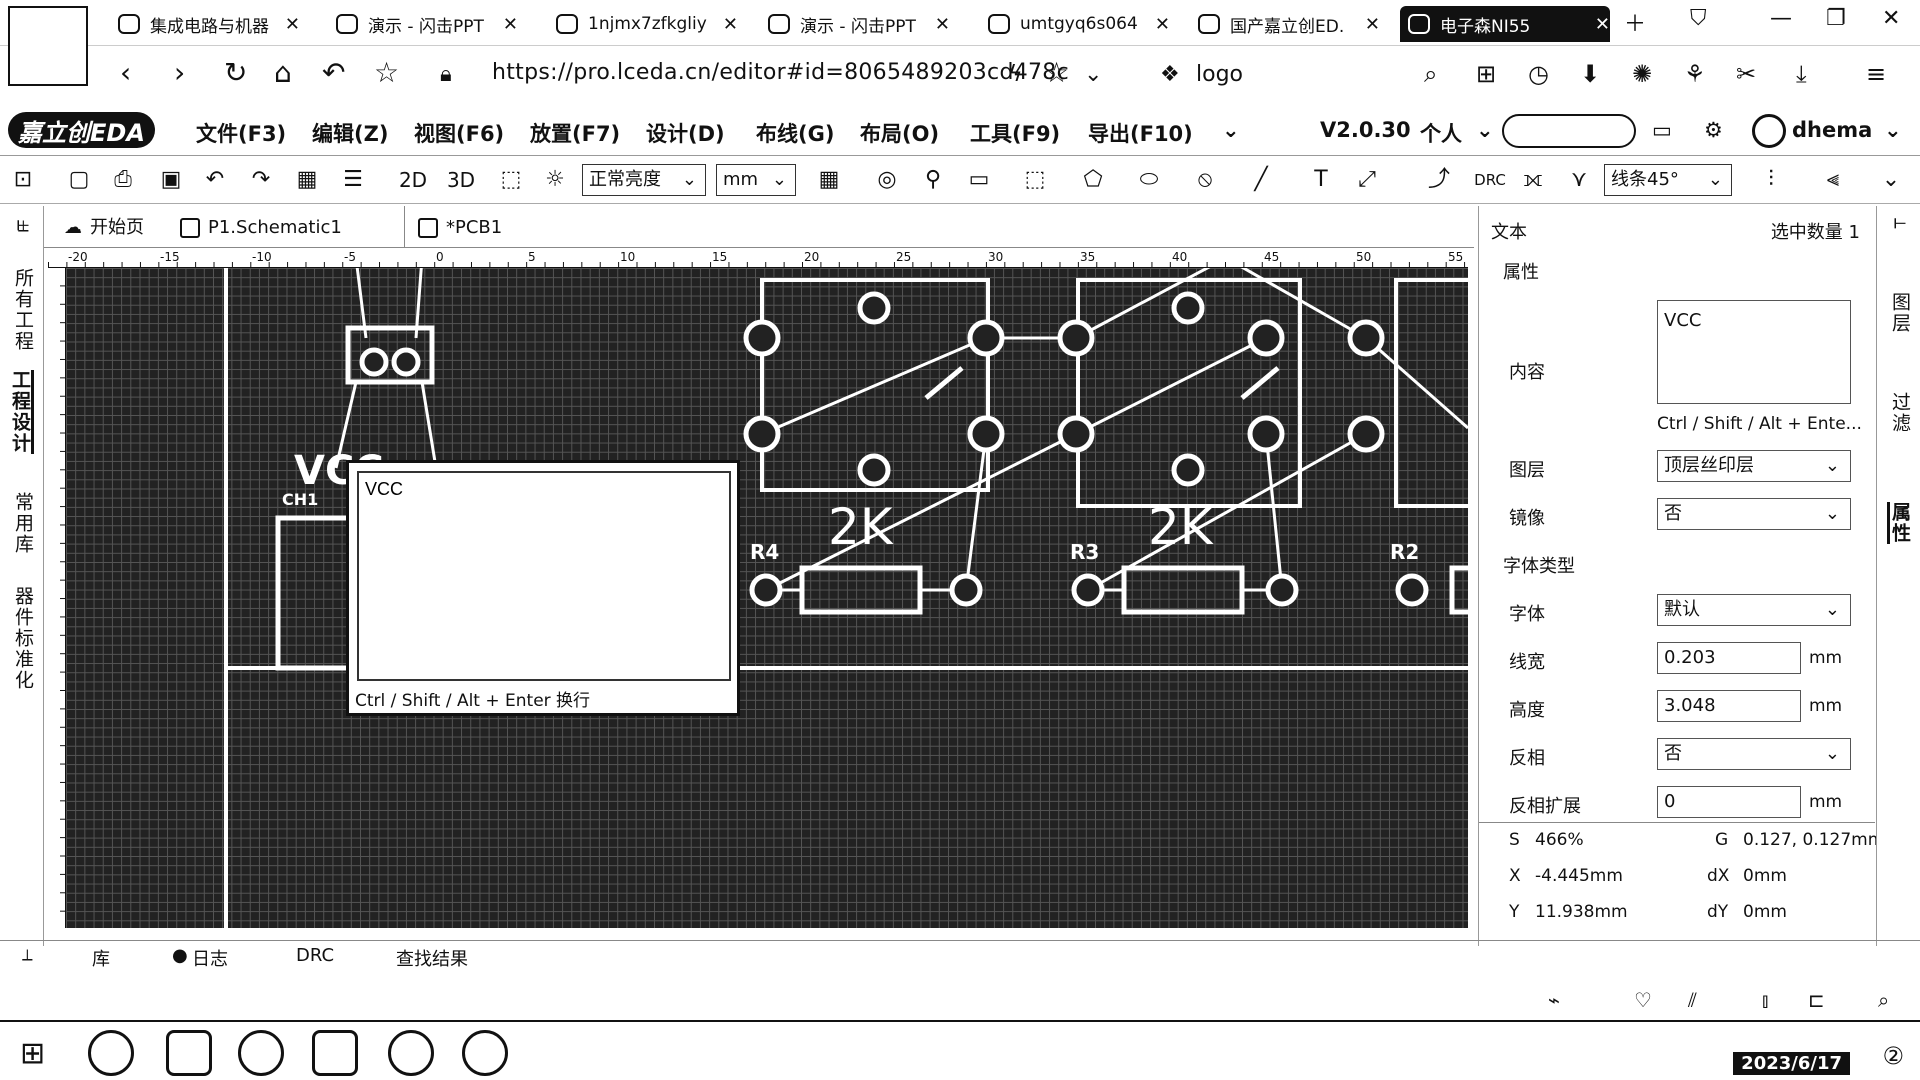 The width and height of the screenshot is (1920, 1080). What do you see at coordinates (215, 180) in the screenshot?
I see `undo-icon: ↶` at bounding box center [215, 180].